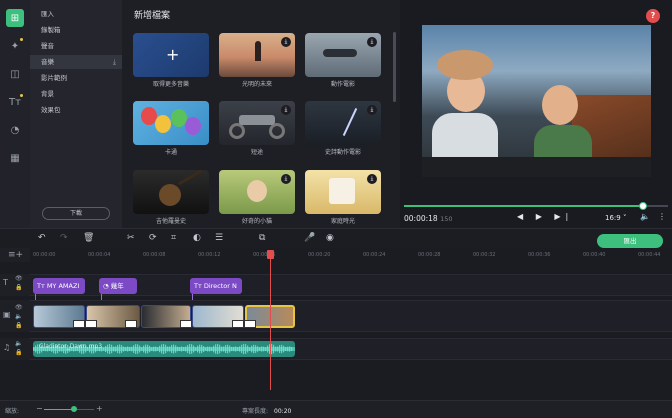 This screenshot has height=418, width=672. I want to click on rider-hair-left, so click(465, 65).